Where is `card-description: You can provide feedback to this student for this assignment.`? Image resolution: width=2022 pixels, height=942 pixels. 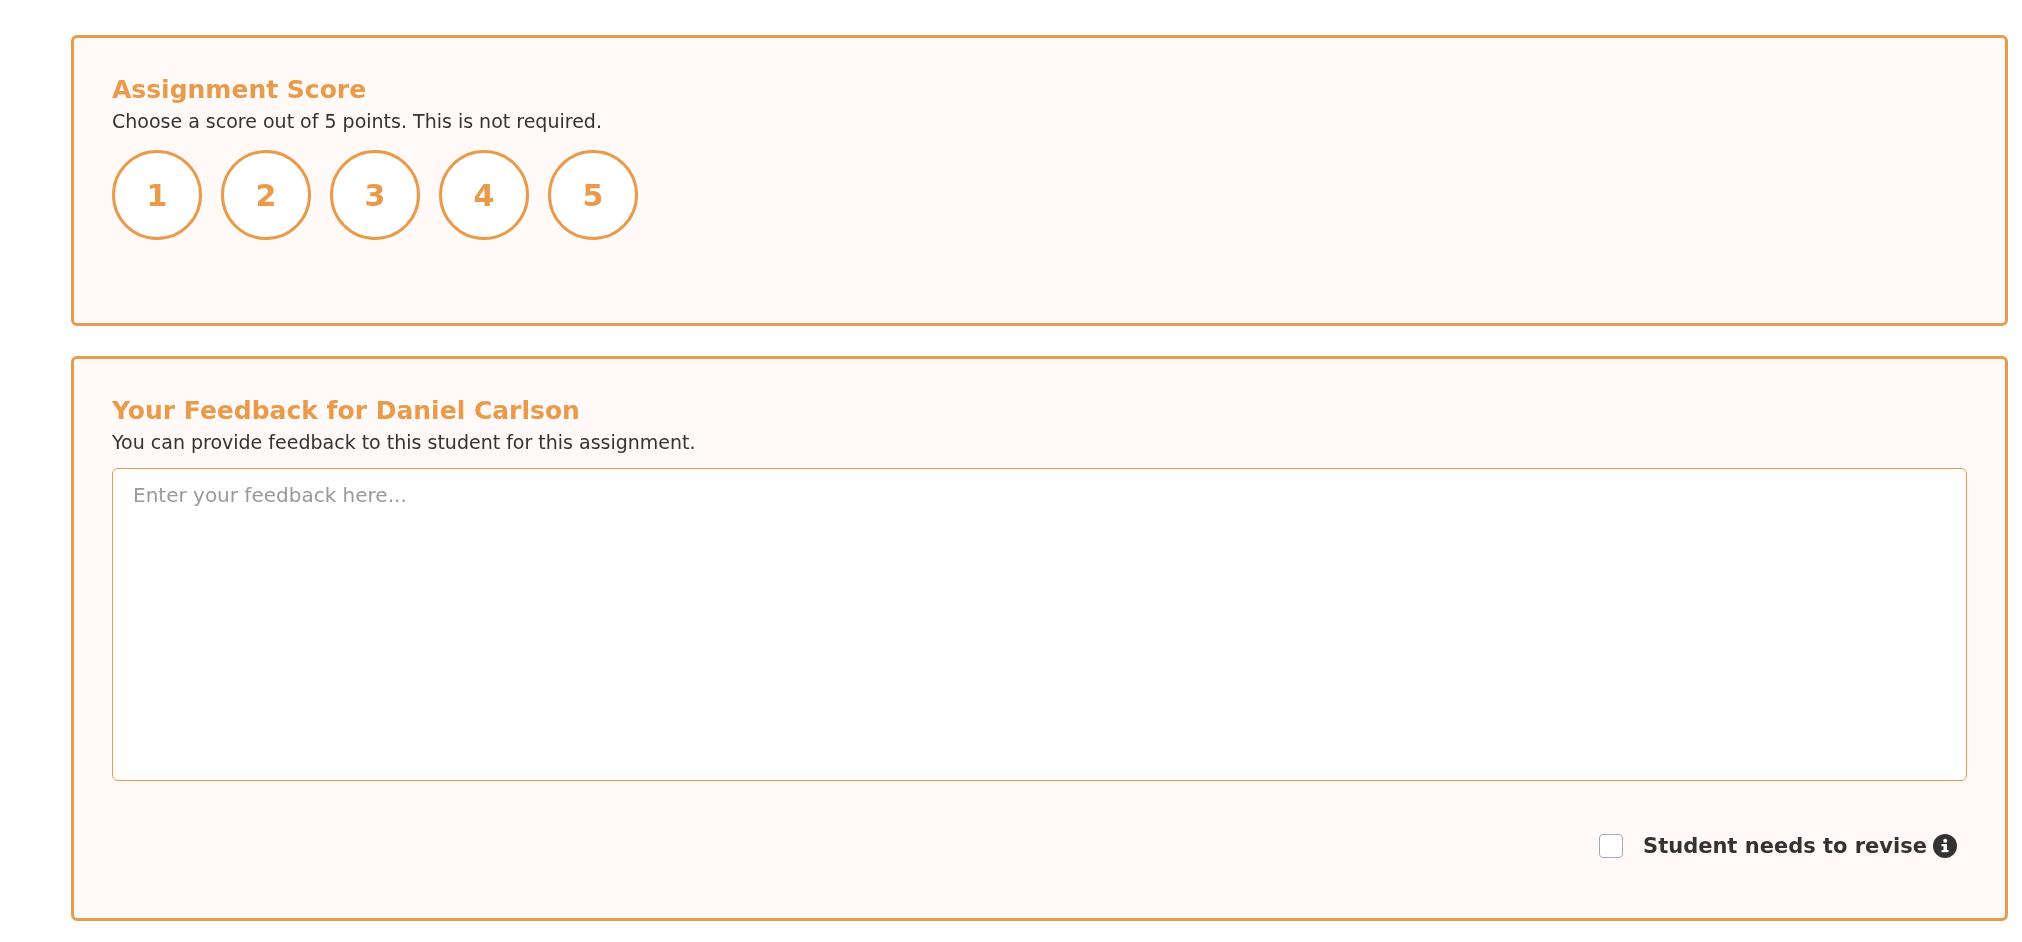 card-description: You can provide feedback to this student for this assignment. is located at coordinates (404, 442).